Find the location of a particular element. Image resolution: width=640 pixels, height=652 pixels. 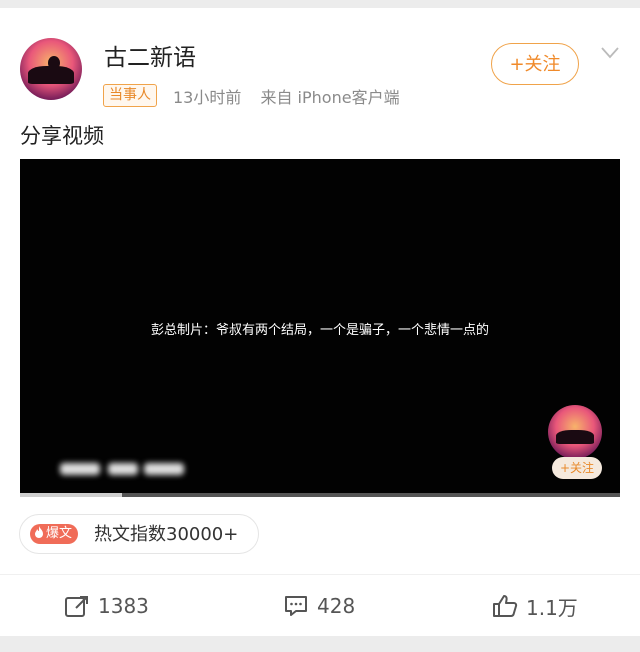

repost-button: 1383 is located at coordinates (106, 606).